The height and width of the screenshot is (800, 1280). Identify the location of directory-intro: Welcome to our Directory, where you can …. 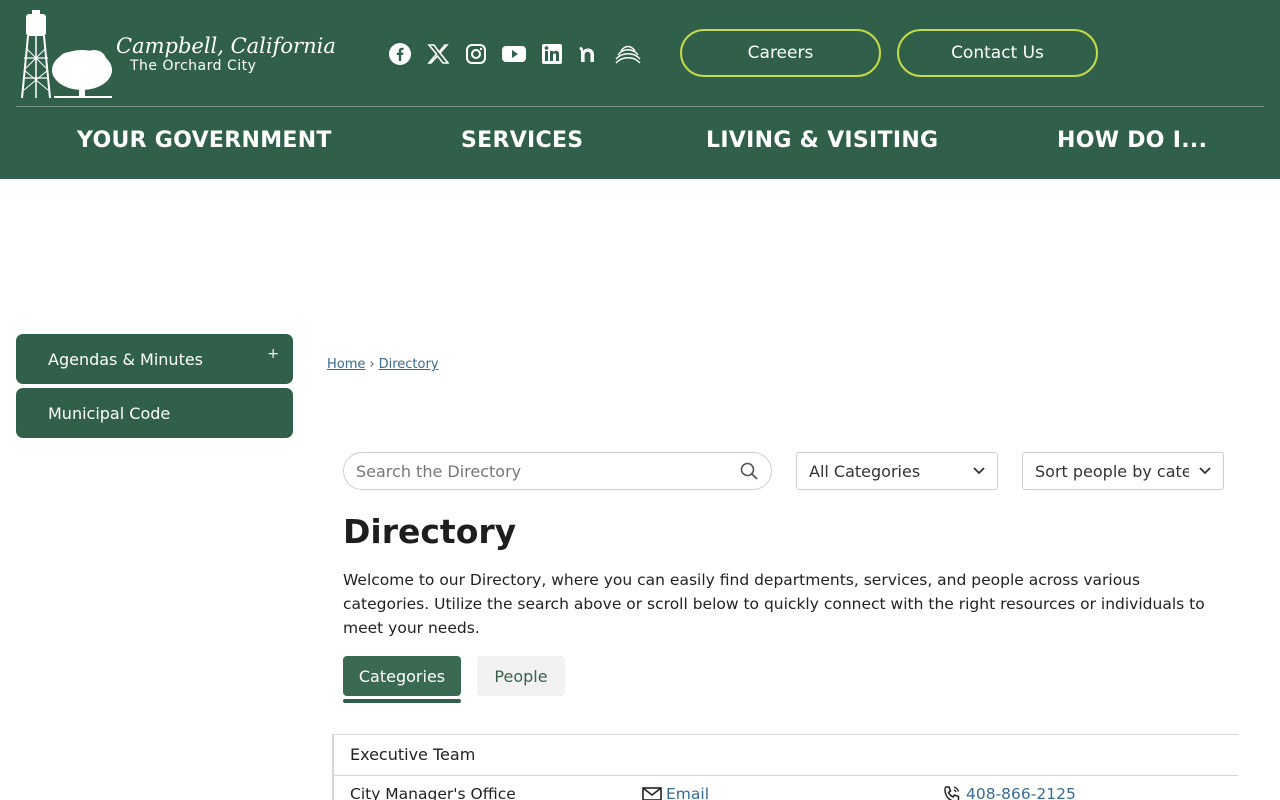
(774, 604).